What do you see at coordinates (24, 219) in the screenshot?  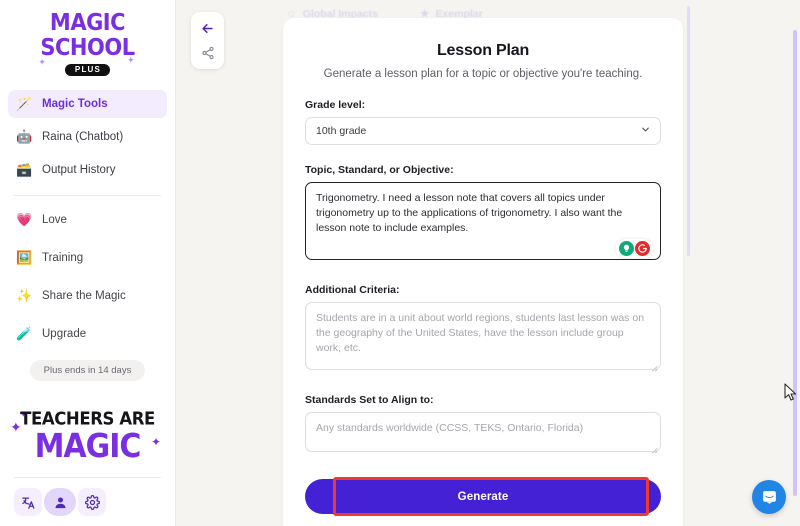 I see `heart-icon: 💗` at bounding box center [24, 219].